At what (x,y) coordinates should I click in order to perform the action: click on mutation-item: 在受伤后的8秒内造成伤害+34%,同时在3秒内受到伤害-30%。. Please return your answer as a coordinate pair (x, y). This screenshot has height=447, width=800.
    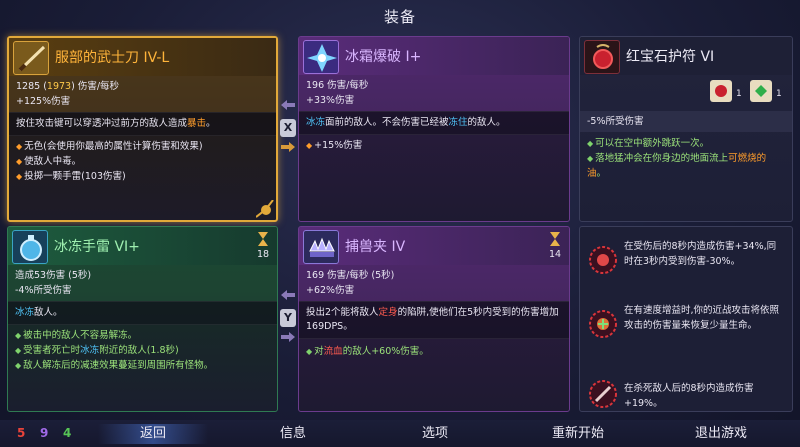
    Looking at the image, I should click on (686, 262).